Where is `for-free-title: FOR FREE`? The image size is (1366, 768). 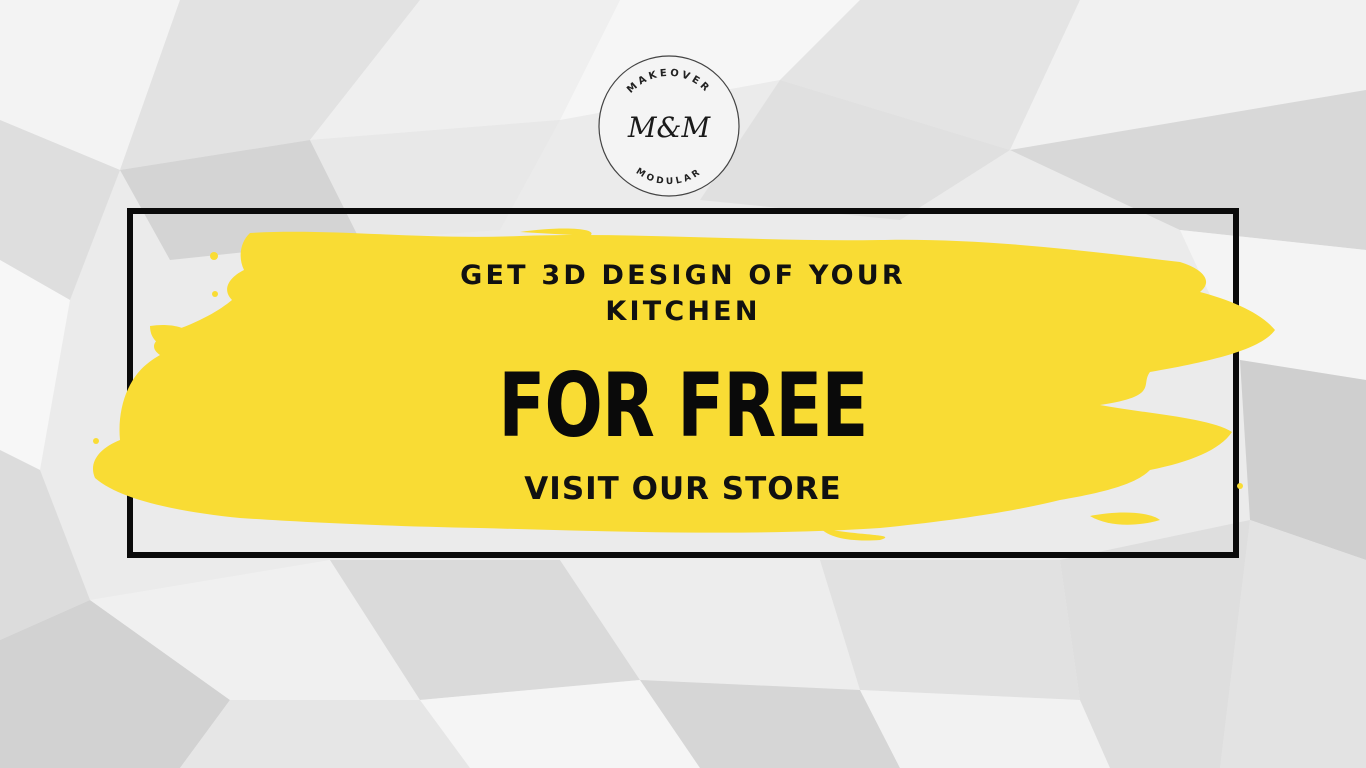 for-free-title: FOR FREE is located at coordinates (683, 405).